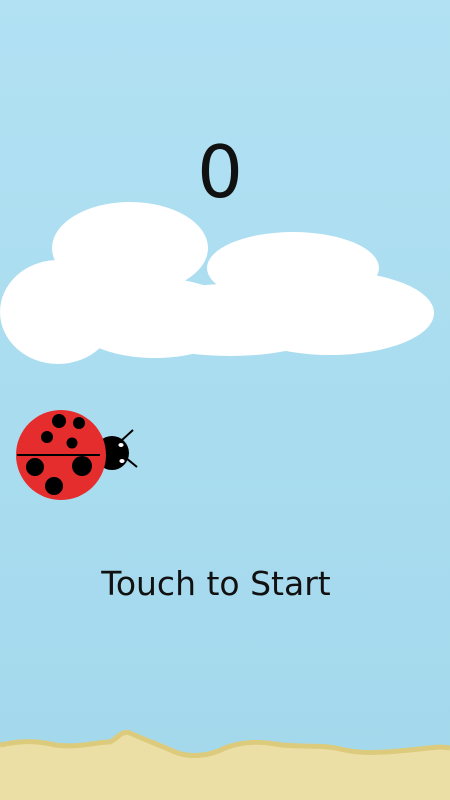 The height and width of the screenshot is (800, 450). Describe the element at coordinates (220, 172) in the screenshot. I see `score-counter: 0` at that location.